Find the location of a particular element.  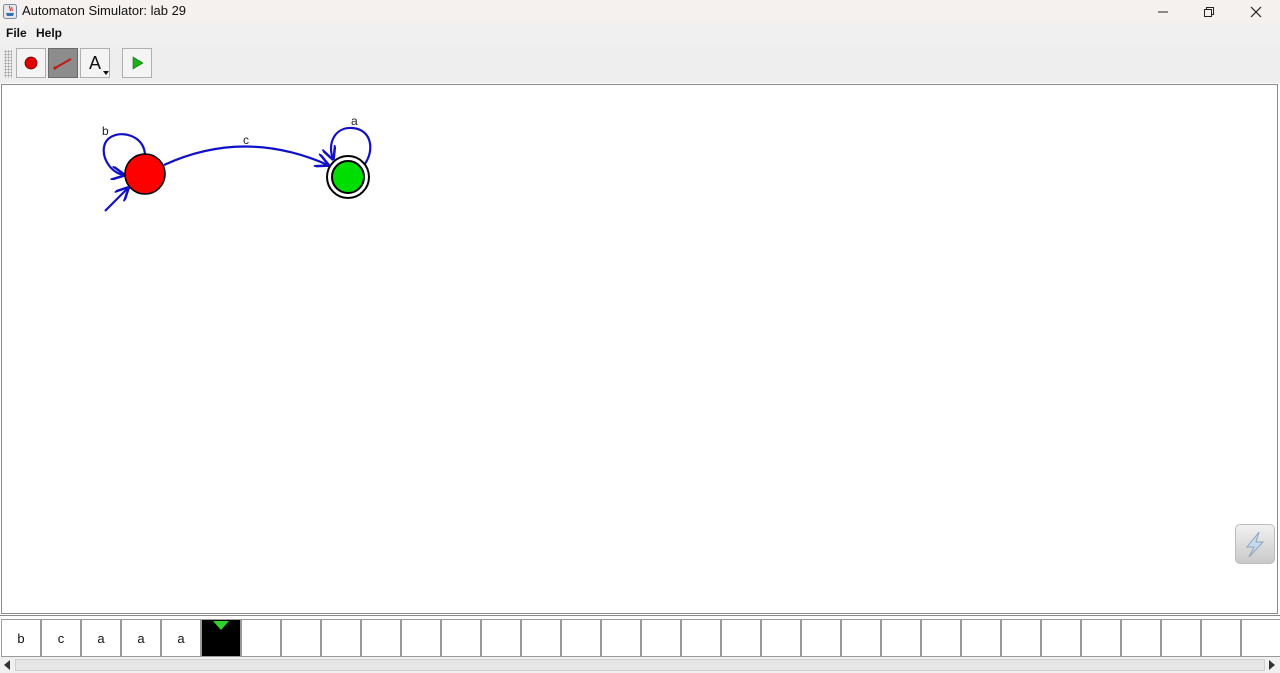

menu-help: Help is located at coordinates (49, 33).